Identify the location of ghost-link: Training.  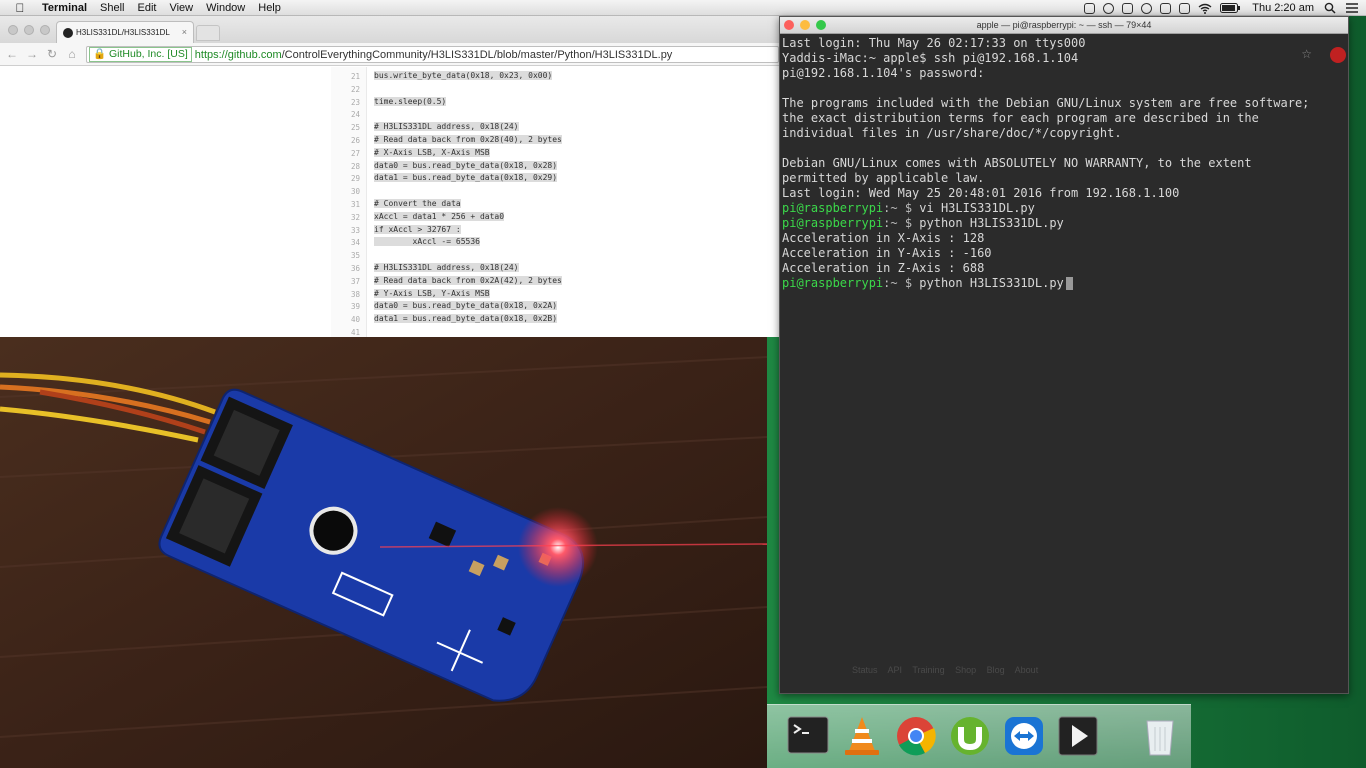
(928, 670).